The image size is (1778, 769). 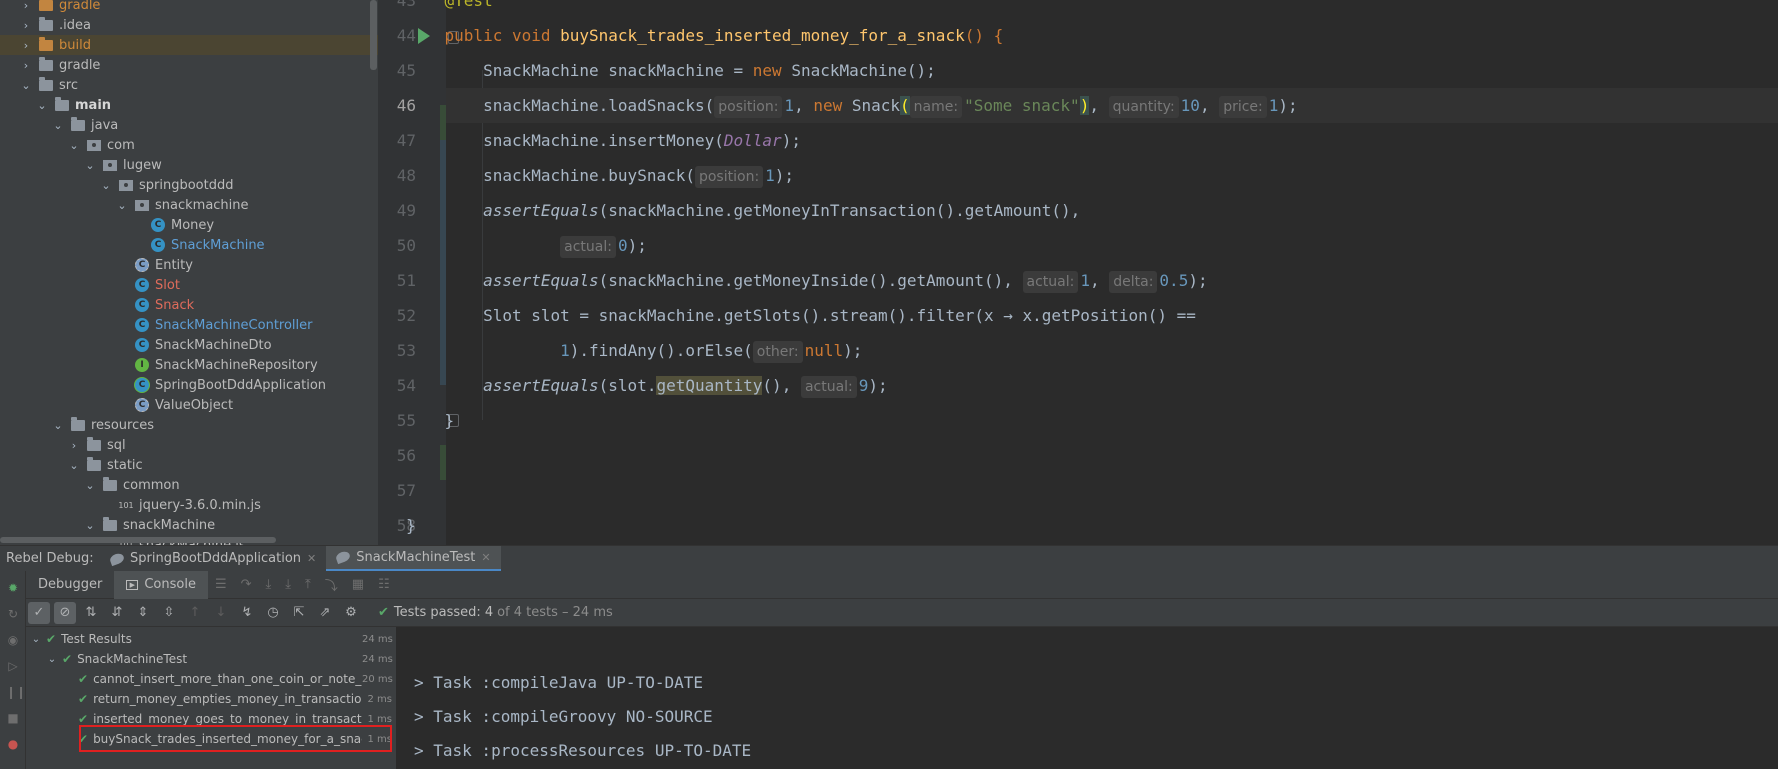 I want to click on code-line: actual: 0);, so click(x=1112, y=245).